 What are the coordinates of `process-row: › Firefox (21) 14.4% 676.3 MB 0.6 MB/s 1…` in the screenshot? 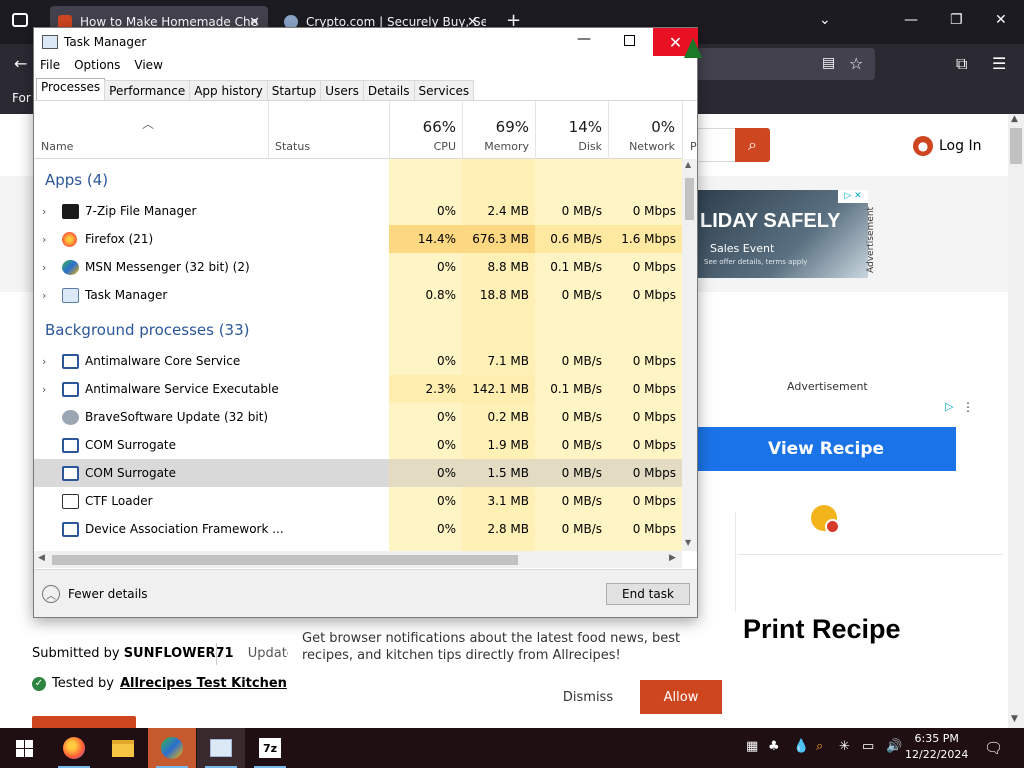 It's located at (358, 239).